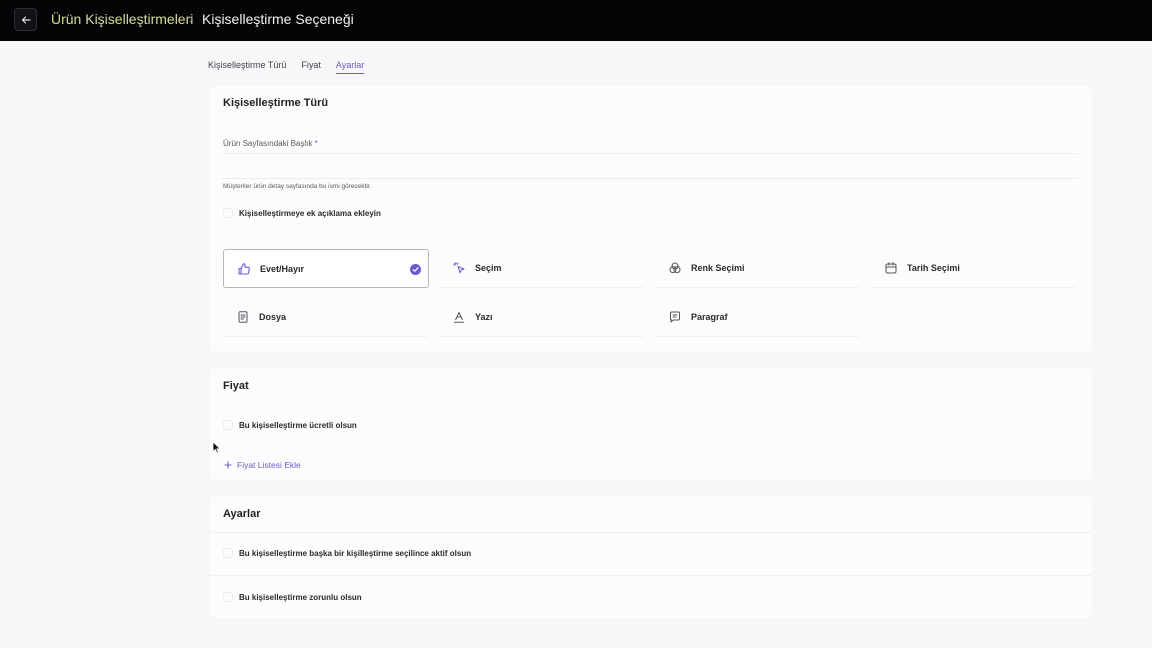  I want to click on arrow-left-icon, so click(26, 19).